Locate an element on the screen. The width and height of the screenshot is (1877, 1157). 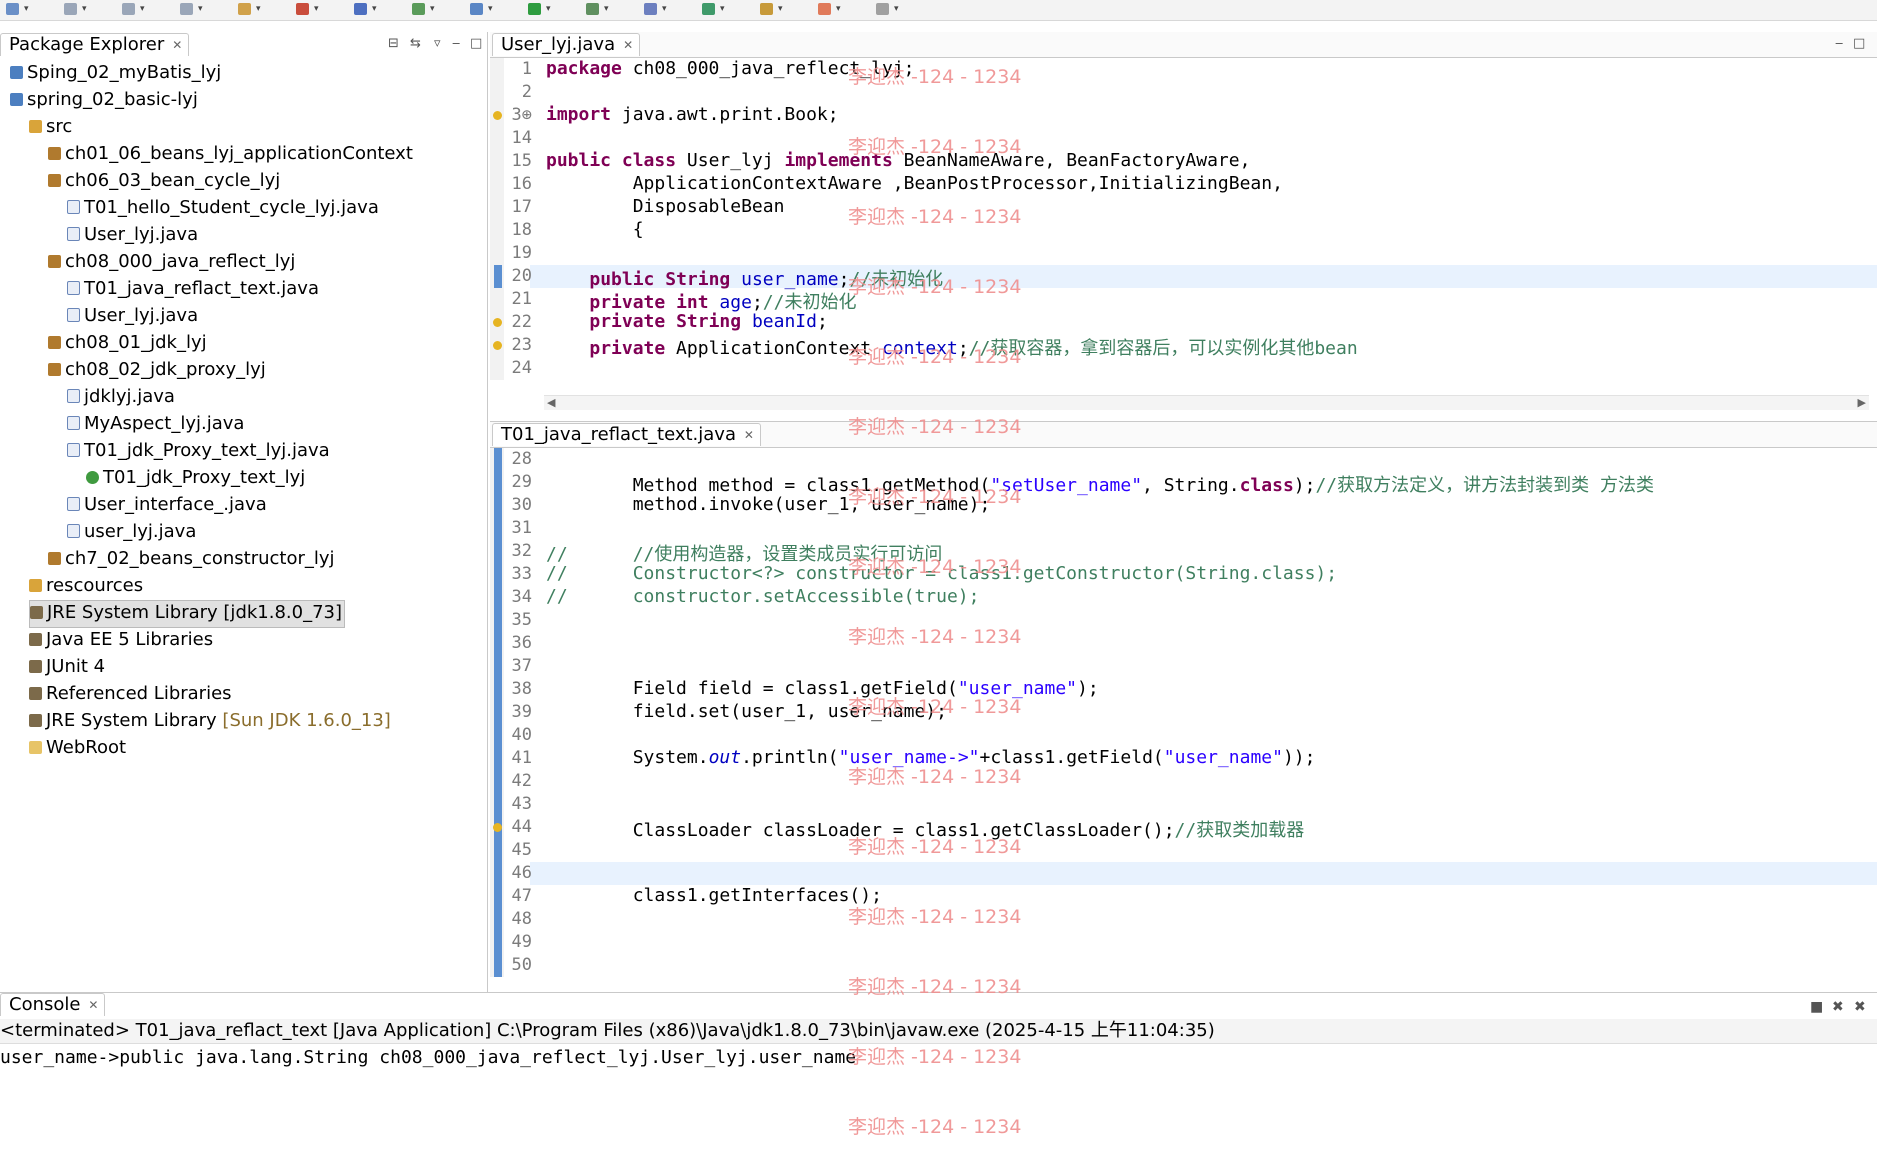
save-icon is located at coordinates (70, 9).